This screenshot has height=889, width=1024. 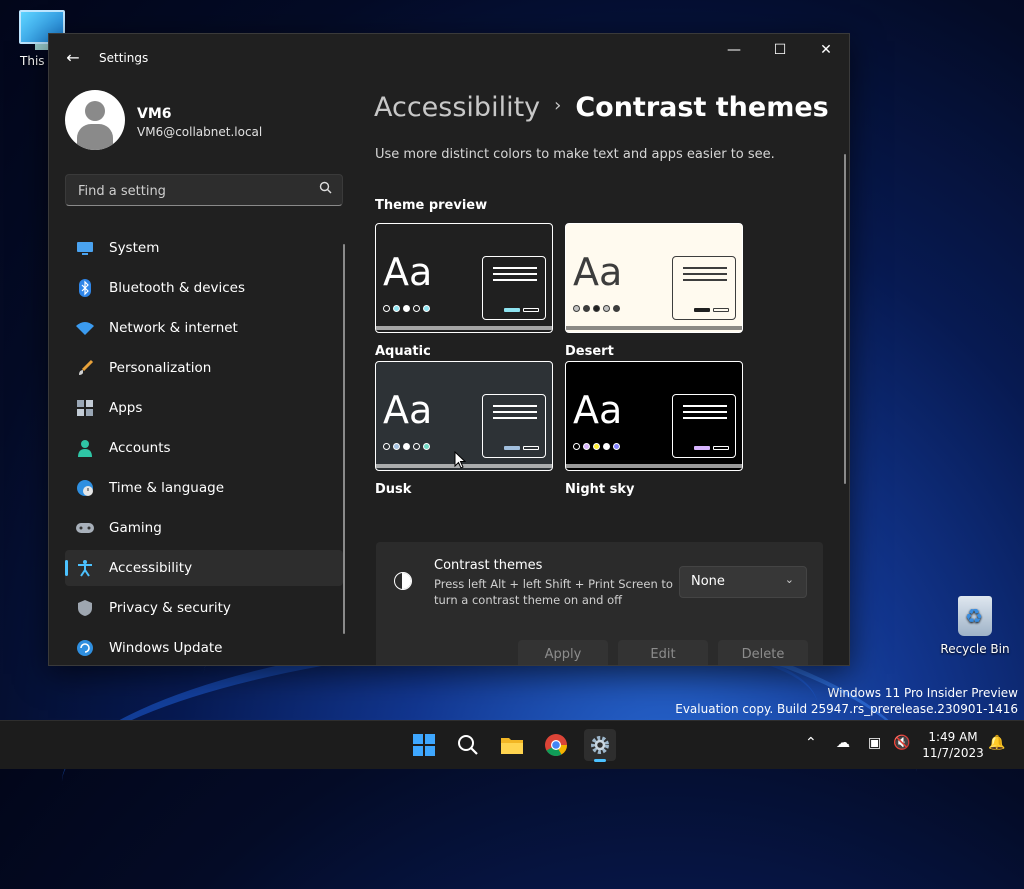 I want to click on search-icon, so click(x=325, y=189).